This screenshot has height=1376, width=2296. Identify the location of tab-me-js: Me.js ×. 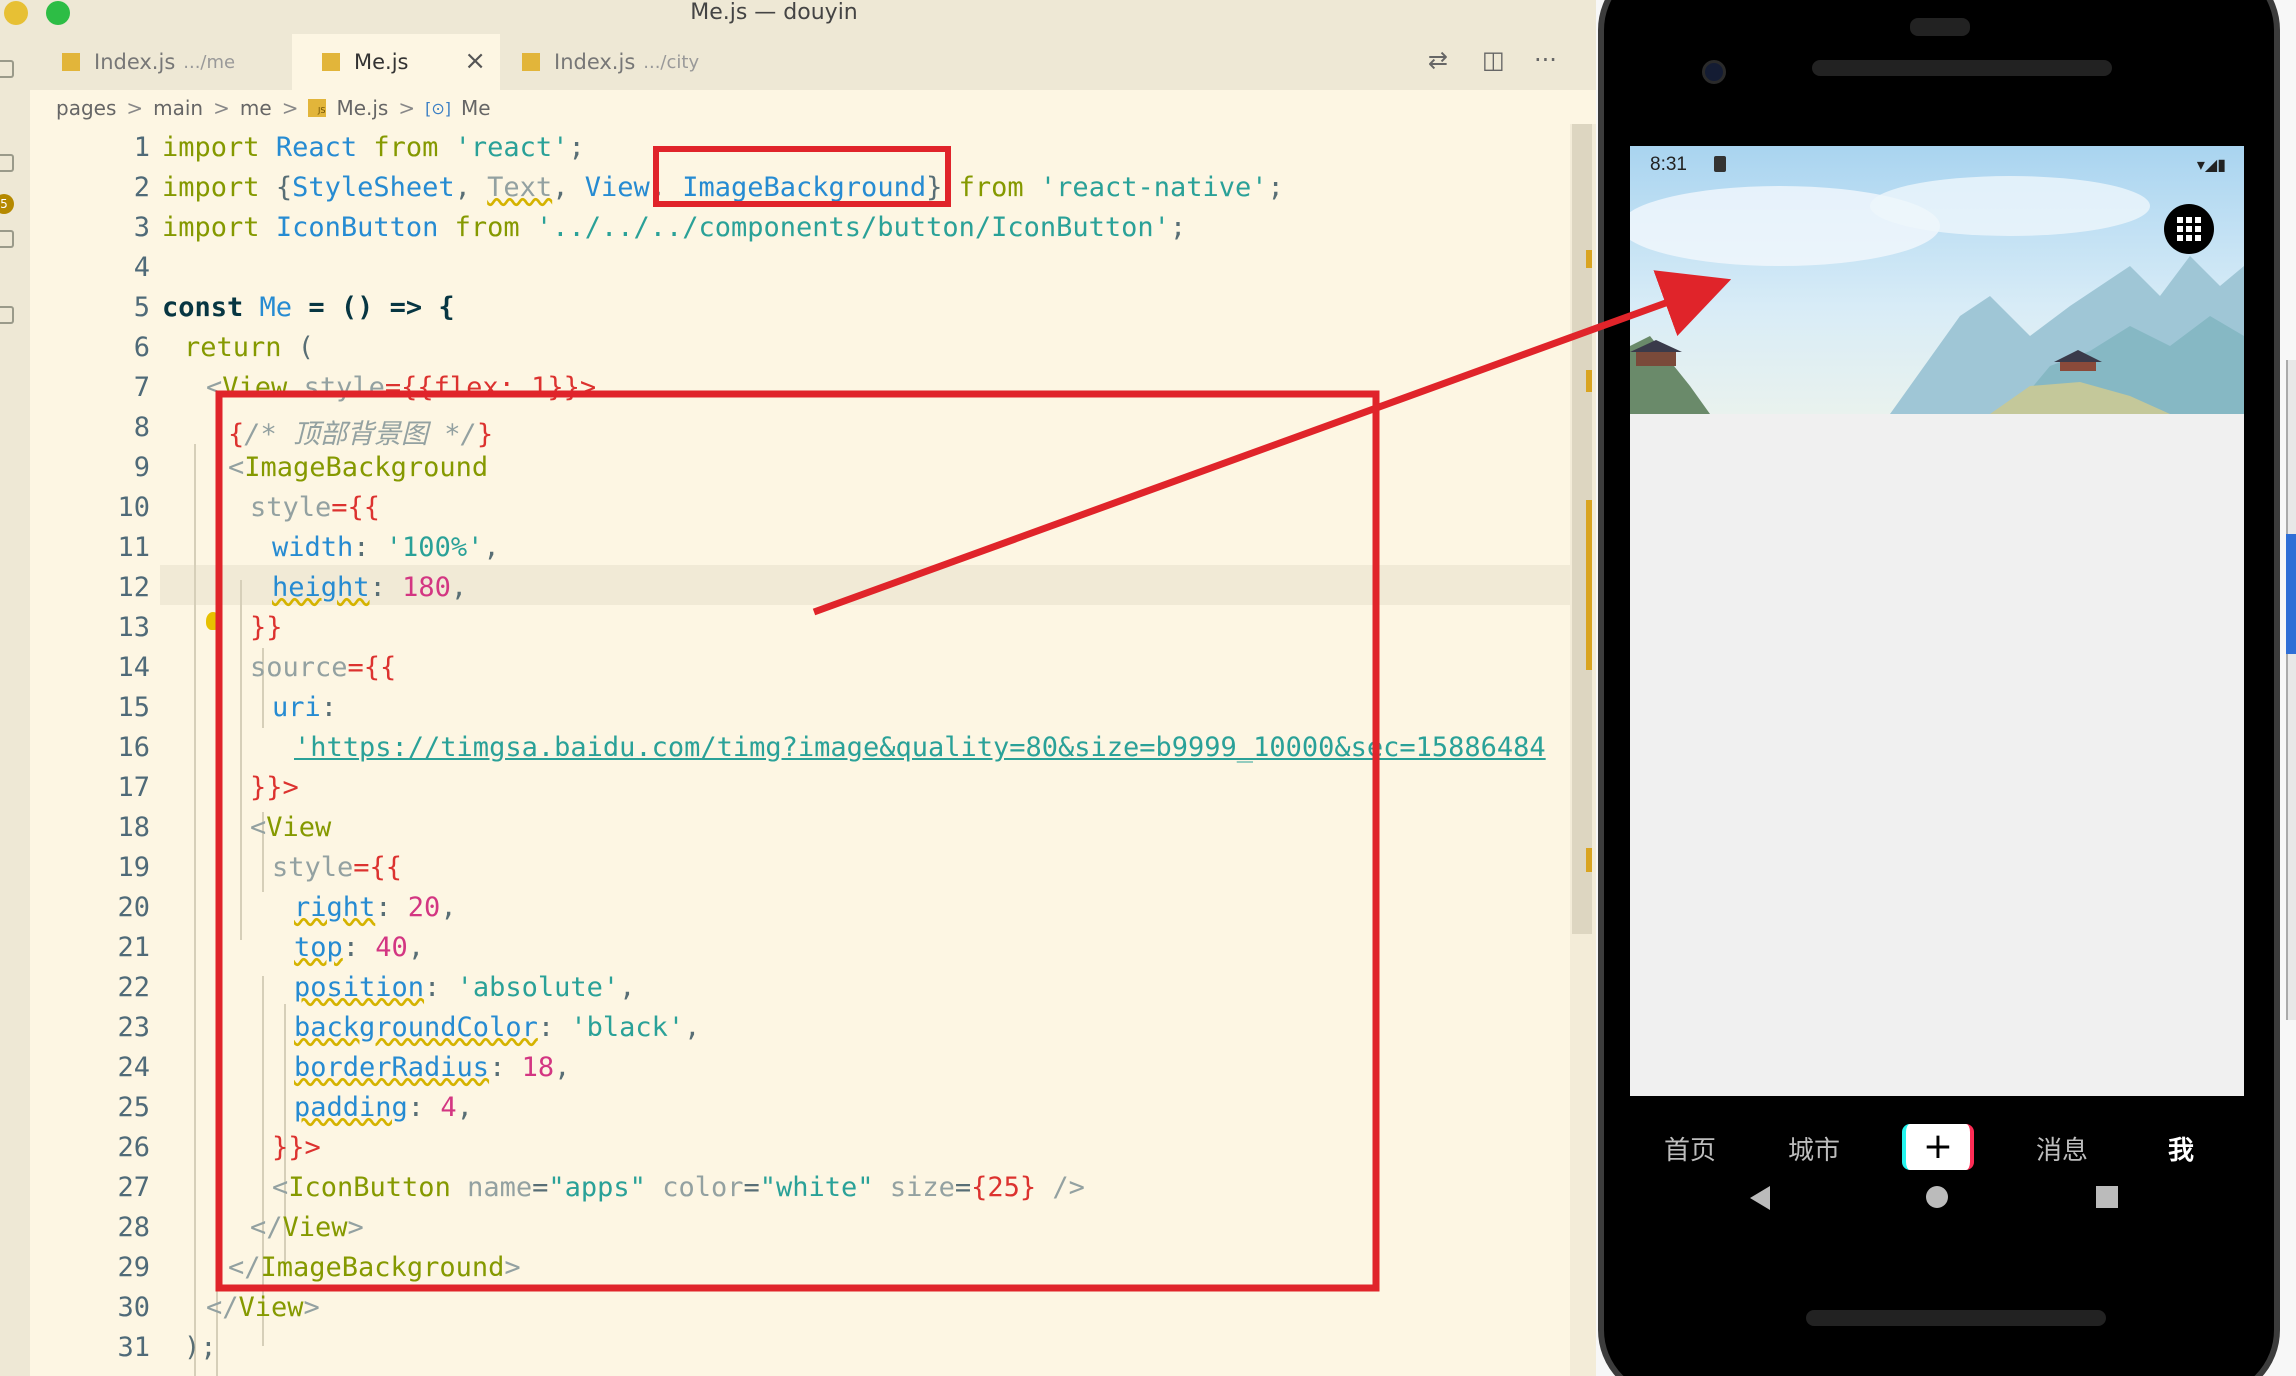
(396, 62).